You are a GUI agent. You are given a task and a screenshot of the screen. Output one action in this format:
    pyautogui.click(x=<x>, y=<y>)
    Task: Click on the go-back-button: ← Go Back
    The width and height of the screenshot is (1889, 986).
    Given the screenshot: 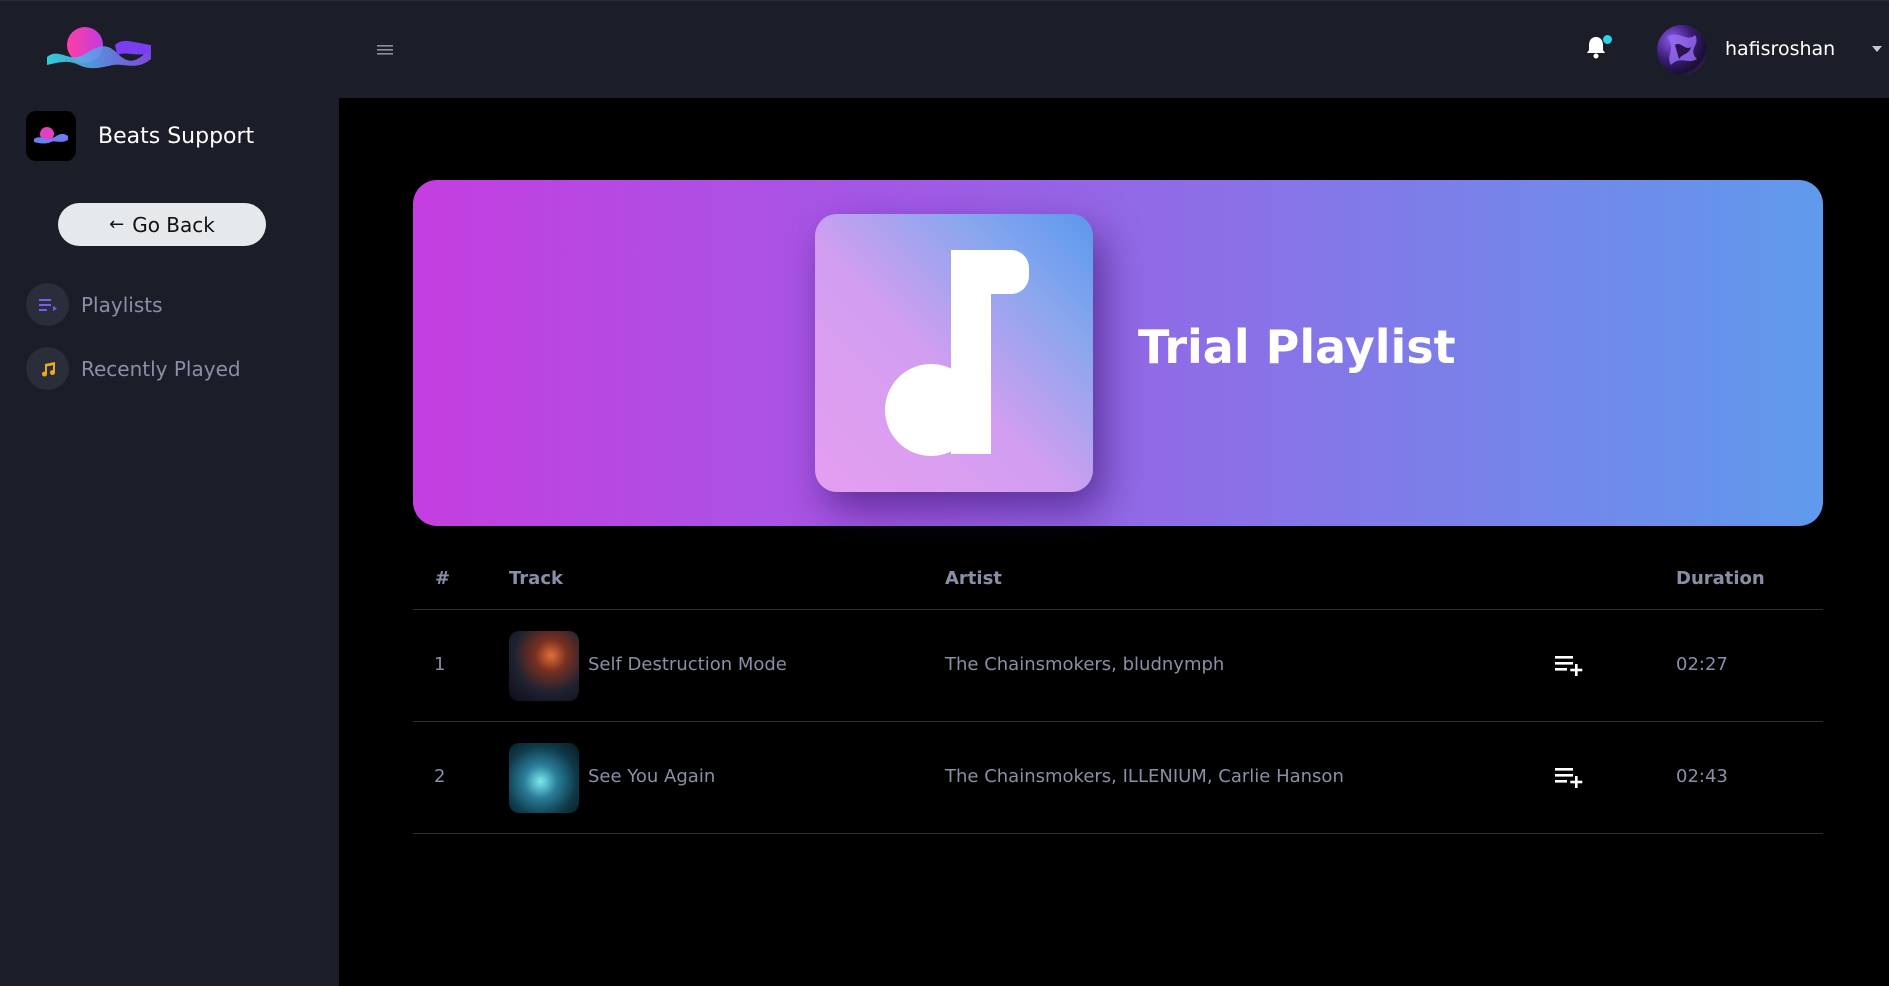 What is the action you would take?
    pyautogui.click(x=162, y=224)
    